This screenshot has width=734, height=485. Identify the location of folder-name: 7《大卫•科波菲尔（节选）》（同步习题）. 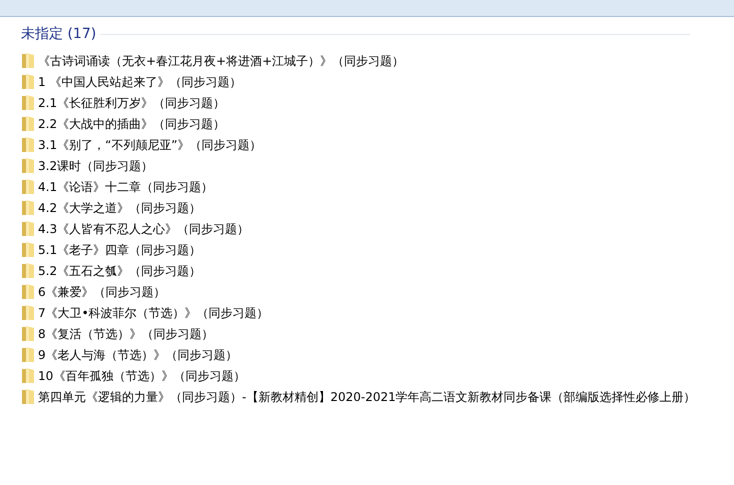
(153, 312).